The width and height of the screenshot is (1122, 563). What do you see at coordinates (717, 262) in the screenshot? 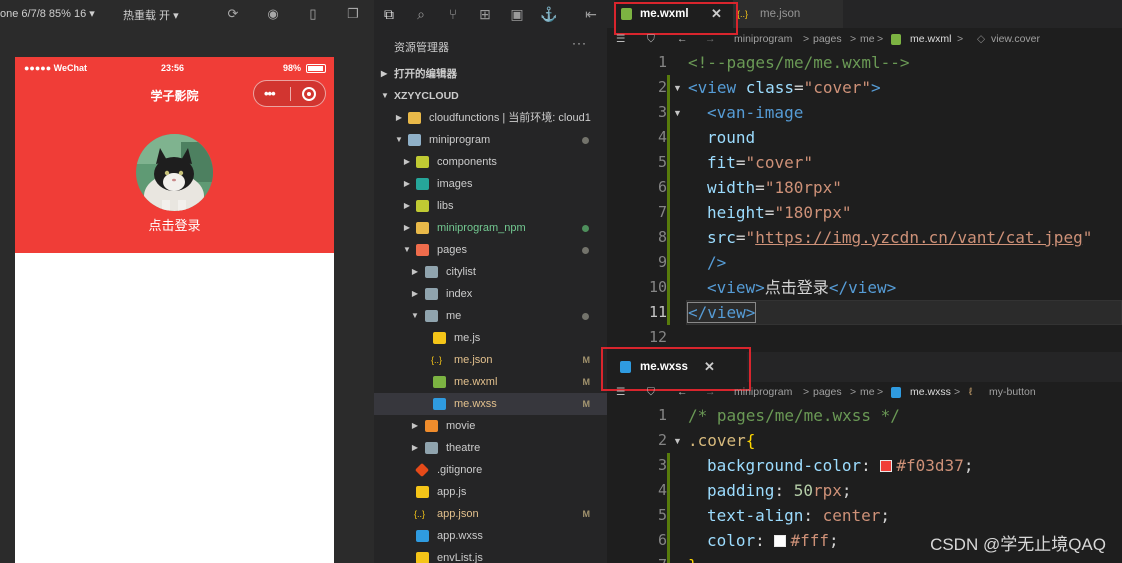
I see `code-line: />` at bounding box center [717, 262].